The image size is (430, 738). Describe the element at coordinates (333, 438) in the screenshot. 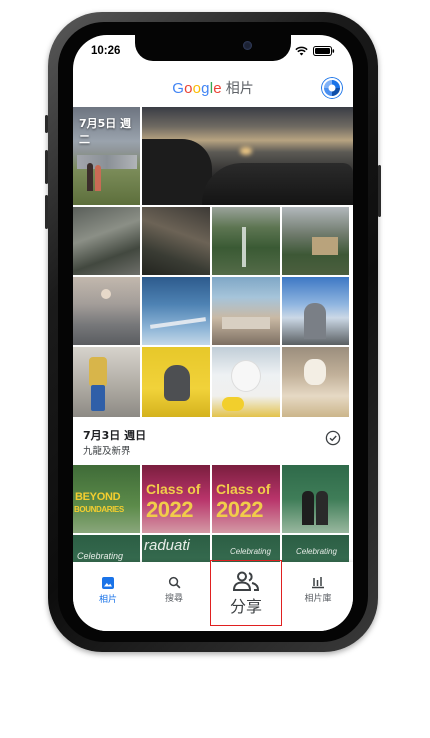

I see `select-check-icon` at that location.